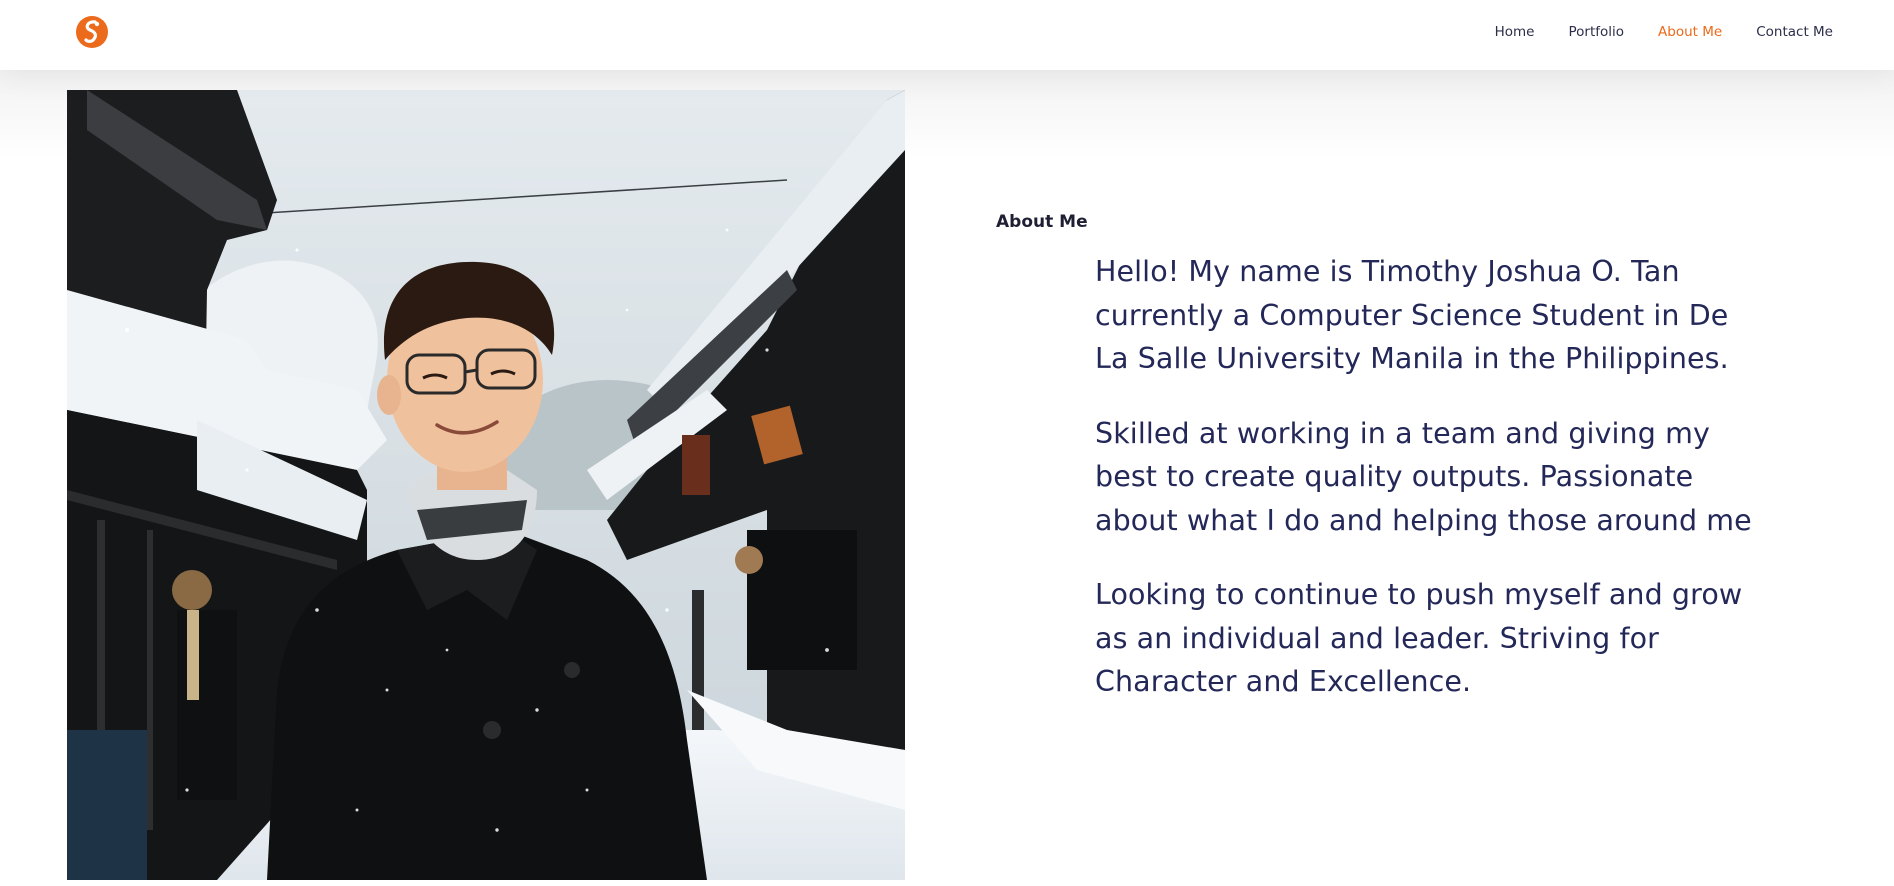  Describe the element at coordinates (1515, 32) in the screenshot. I see `nav-home: Home` at that location.